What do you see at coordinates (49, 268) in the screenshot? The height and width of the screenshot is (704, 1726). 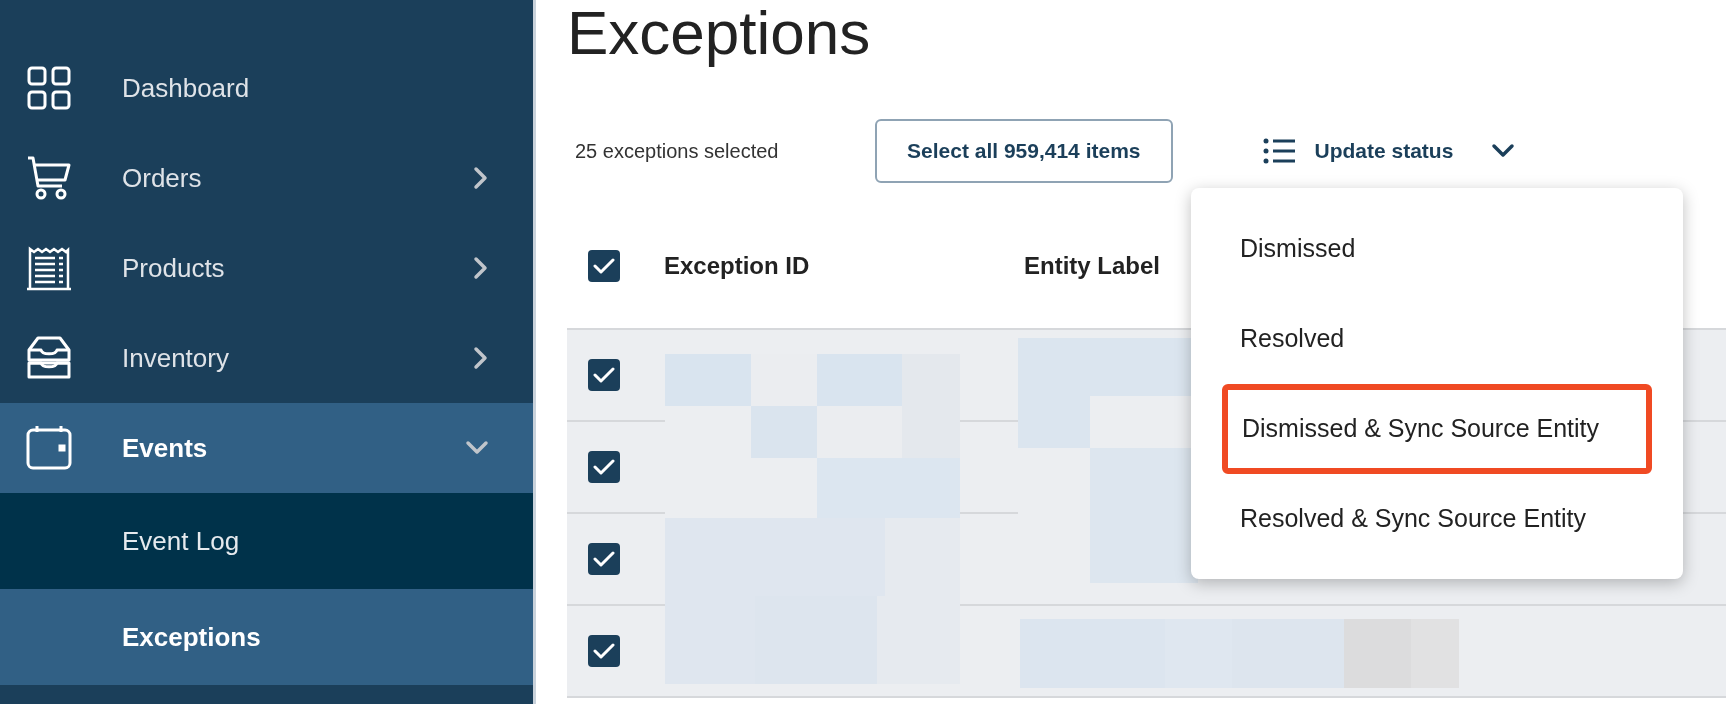 I see `receipt-icon` at bounding box center [49, 268].